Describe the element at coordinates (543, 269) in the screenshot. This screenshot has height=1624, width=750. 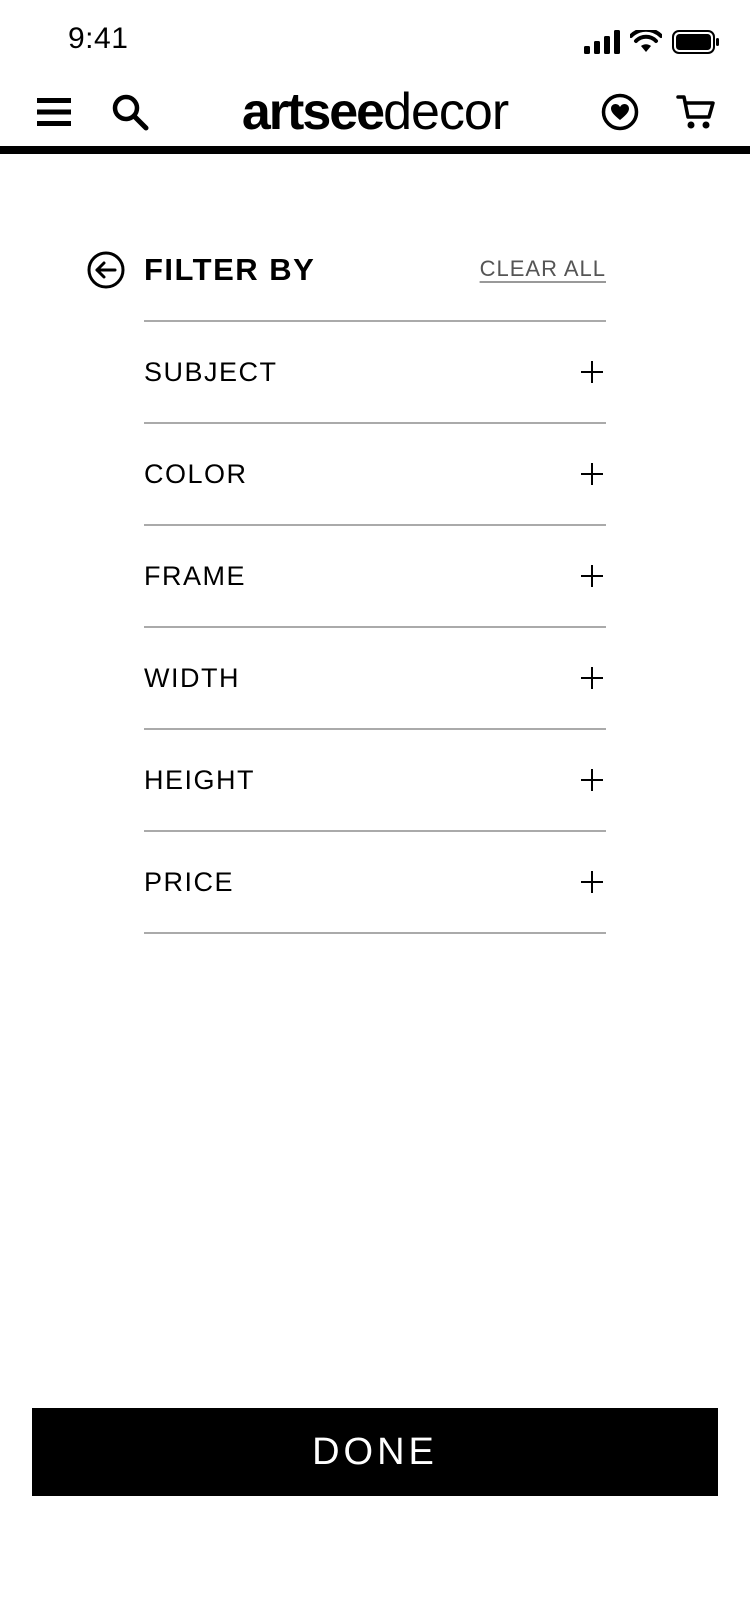
I see `clear-all-link: CLEAR ALL` at that location.